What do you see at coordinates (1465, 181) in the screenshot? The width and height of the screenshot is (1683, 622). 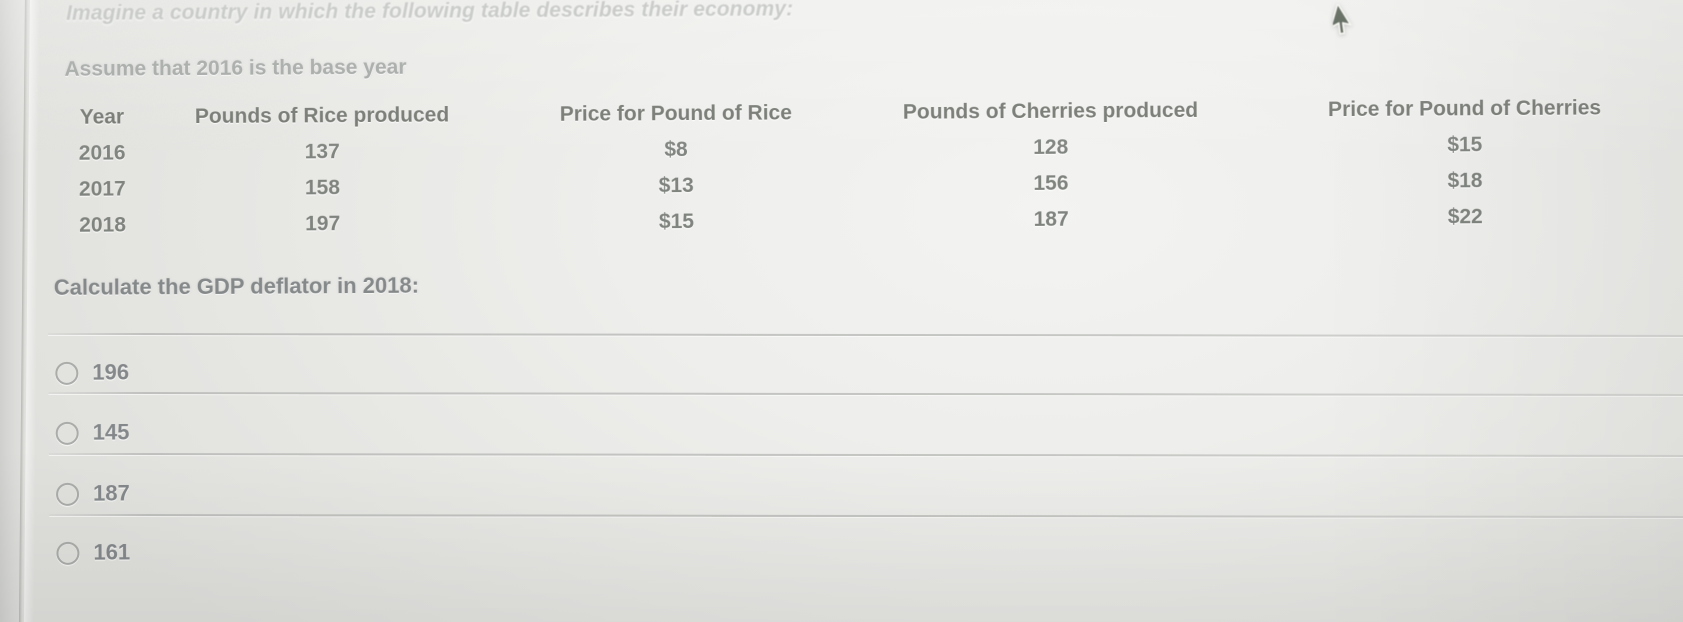 I see `cell-cherry-price: $18` at bounding box center [1465, 181].